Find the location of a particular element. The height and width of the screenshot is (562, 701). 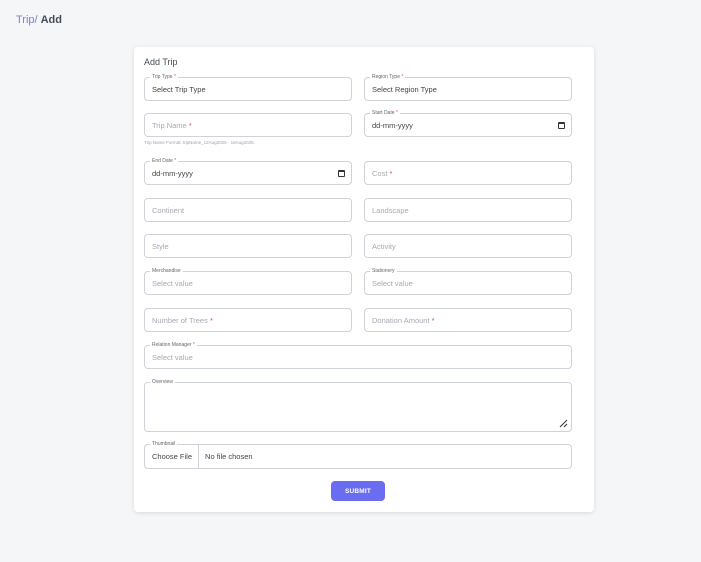

file-status: No file chosen is located at coordinates (229, 456).